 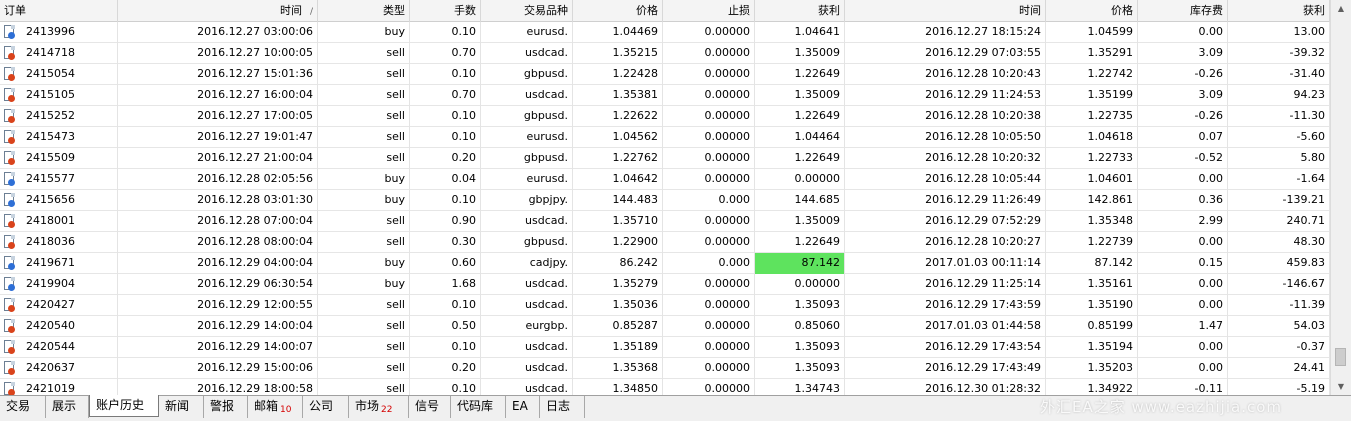 I want to click on cell-value: 1.04599, so click(x=1110, y=31).